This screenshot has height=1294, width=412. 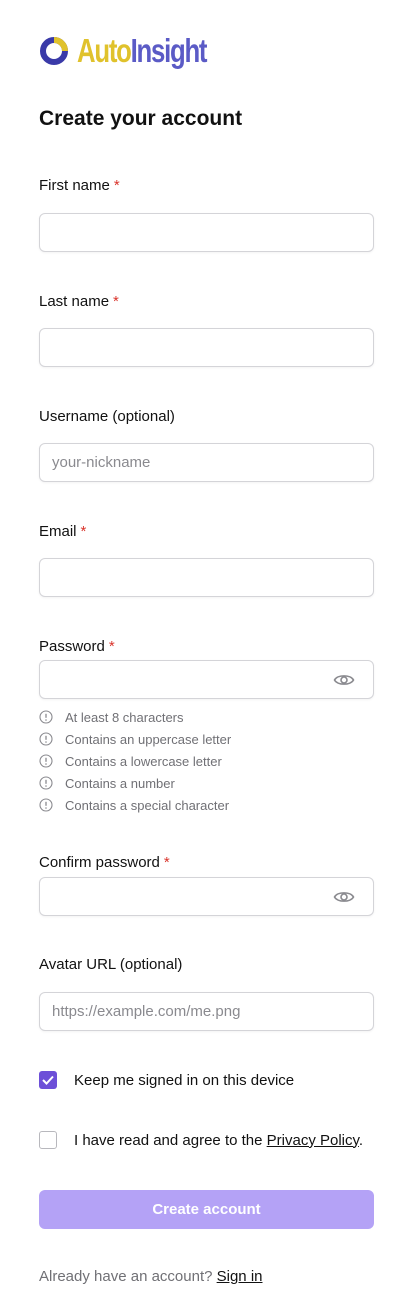 I want to click on password-field-wrapper, so click(x=206, y=679).